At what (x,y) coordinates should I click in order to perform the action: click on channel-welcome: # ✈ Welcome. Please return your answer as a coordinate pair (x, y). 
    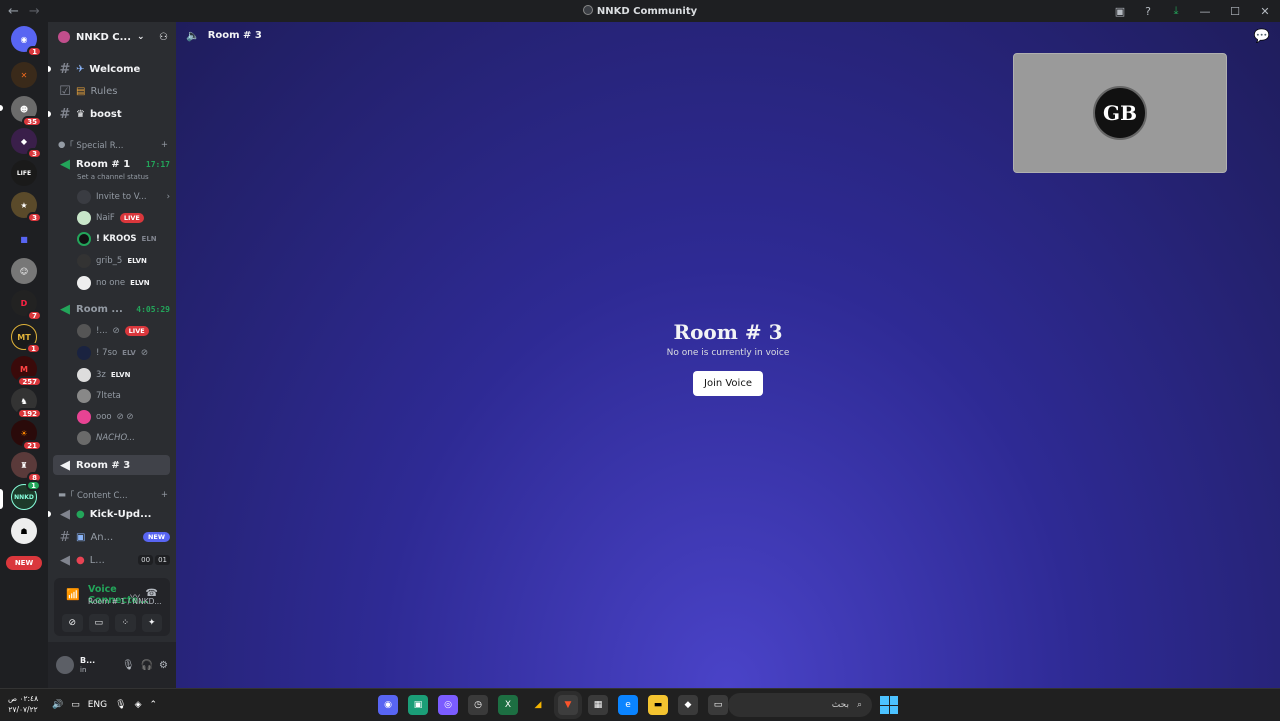
    Looking at the image, I should click on (109, 69).